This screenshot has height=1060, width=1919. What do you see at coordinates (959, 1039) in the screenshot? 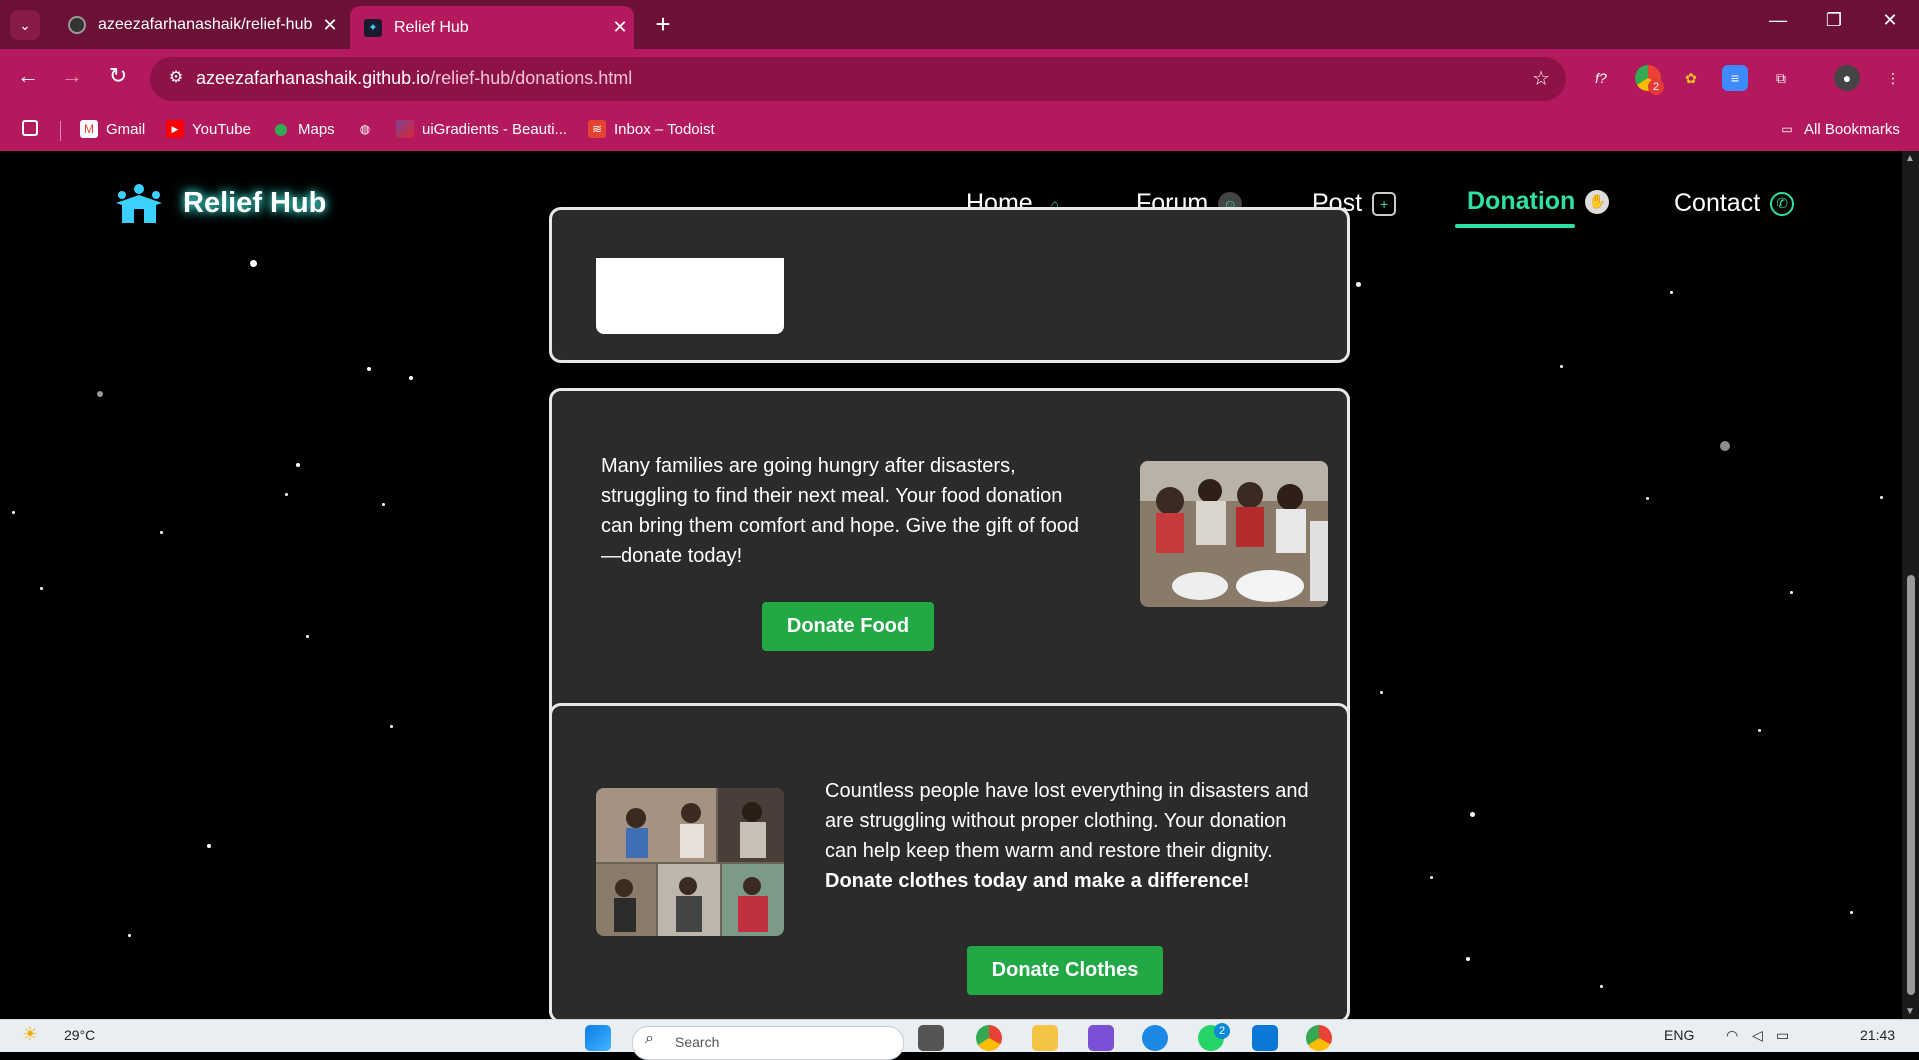
I see `windows-taskbar: ☀ 29°C ⌕ Search 2 ENG ◠ ◁ ▭ 21:43` at bounding box center [959, 1039].